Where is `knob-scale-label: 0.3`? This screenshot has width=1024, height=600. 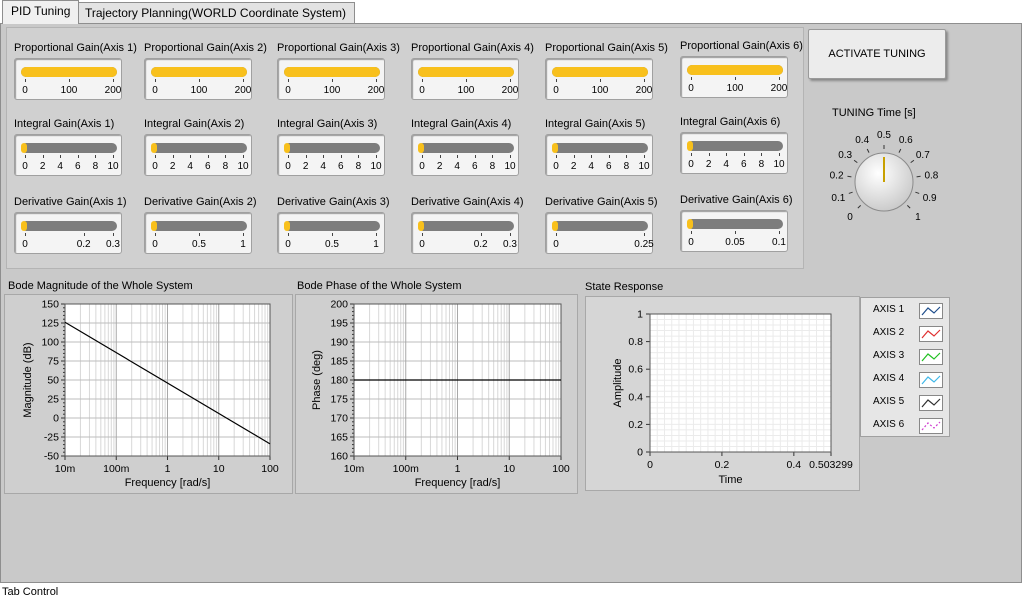
knob-scale-label: 0.3 is located at coordinates (845, 155).